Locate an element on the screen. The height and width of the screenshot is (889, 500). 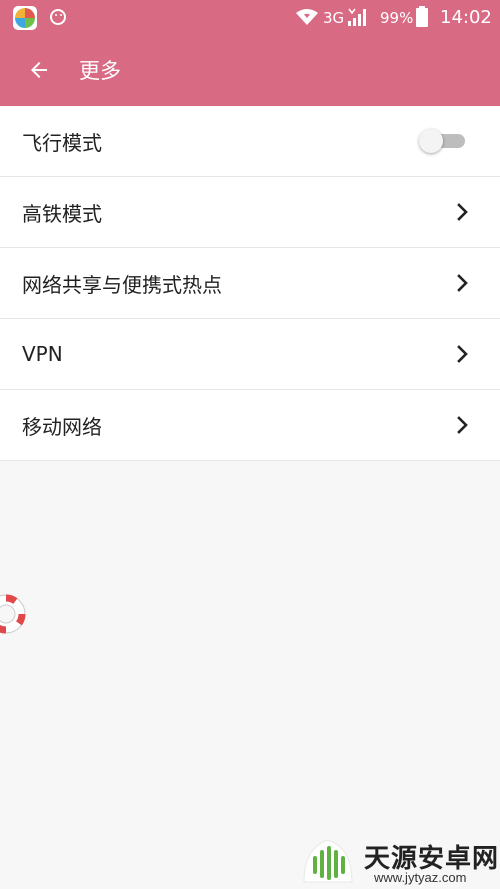
network-type-label: 3G is located at coordinates (334, 18).